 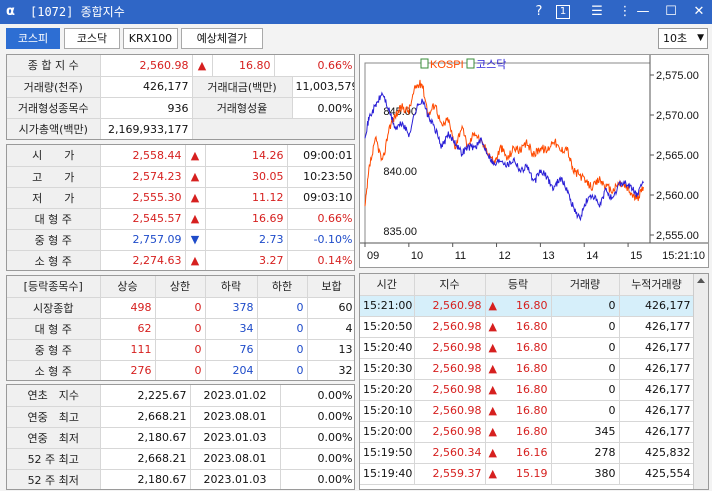 What do you see at coordinates (563, 12) in the screenshot?
I see `screen-number-icon: 1` at bounding box center [563, 12].